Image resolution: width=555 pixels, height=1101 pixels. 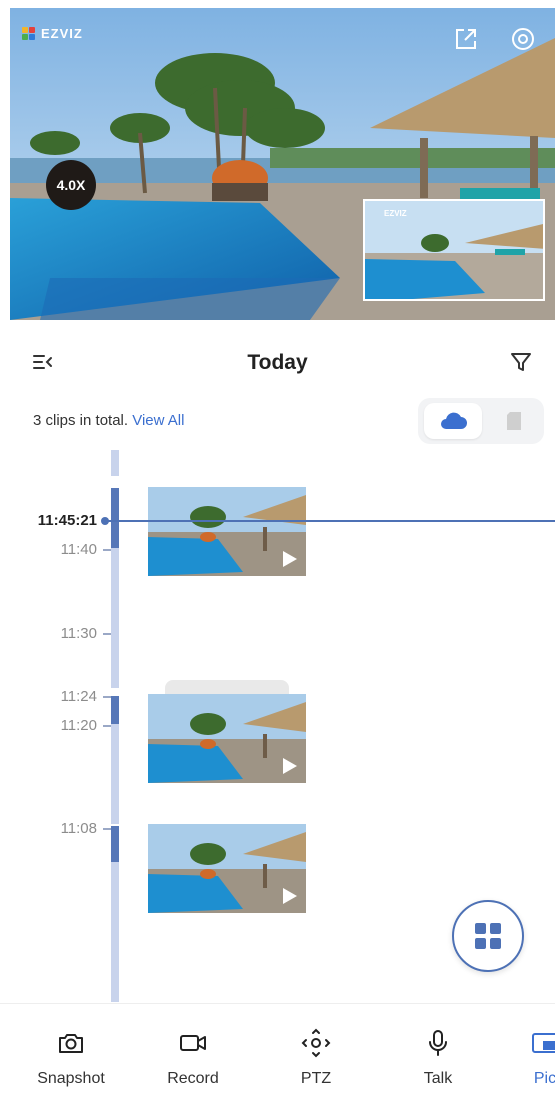 I want to click on microphone-icon, so click(x=438, y=1043).